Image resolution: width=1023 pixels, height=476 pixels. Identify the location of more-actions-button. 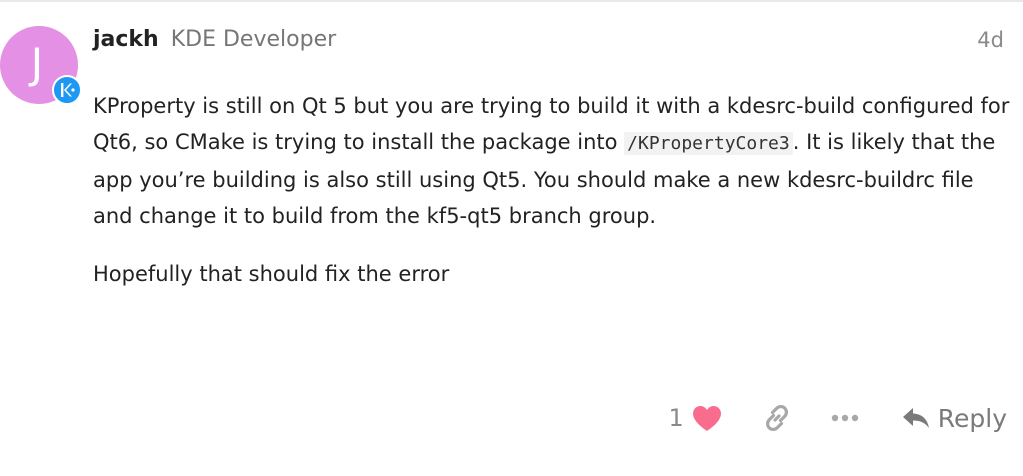
(845, 418).